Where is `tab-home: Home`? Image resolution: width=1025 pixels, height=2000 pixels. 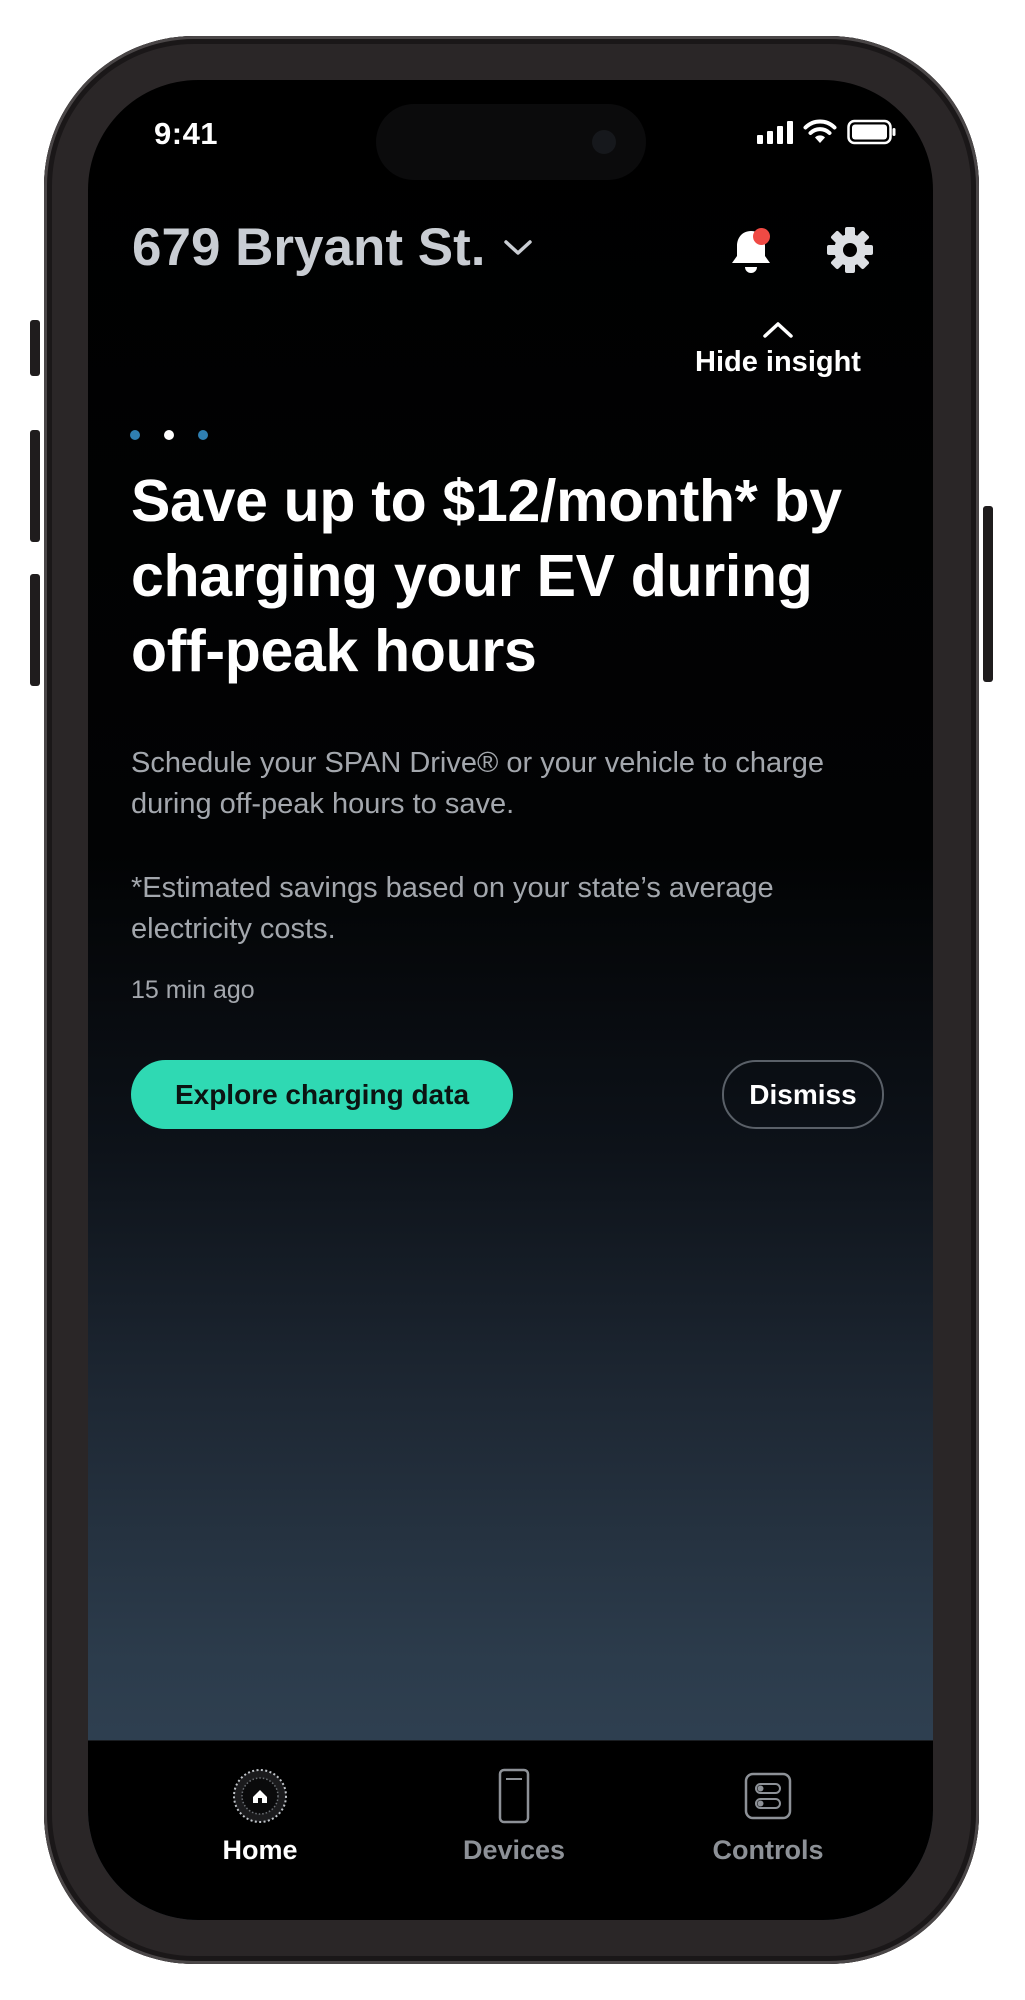
tab-home: Home is located at coordinates (260, 1816).